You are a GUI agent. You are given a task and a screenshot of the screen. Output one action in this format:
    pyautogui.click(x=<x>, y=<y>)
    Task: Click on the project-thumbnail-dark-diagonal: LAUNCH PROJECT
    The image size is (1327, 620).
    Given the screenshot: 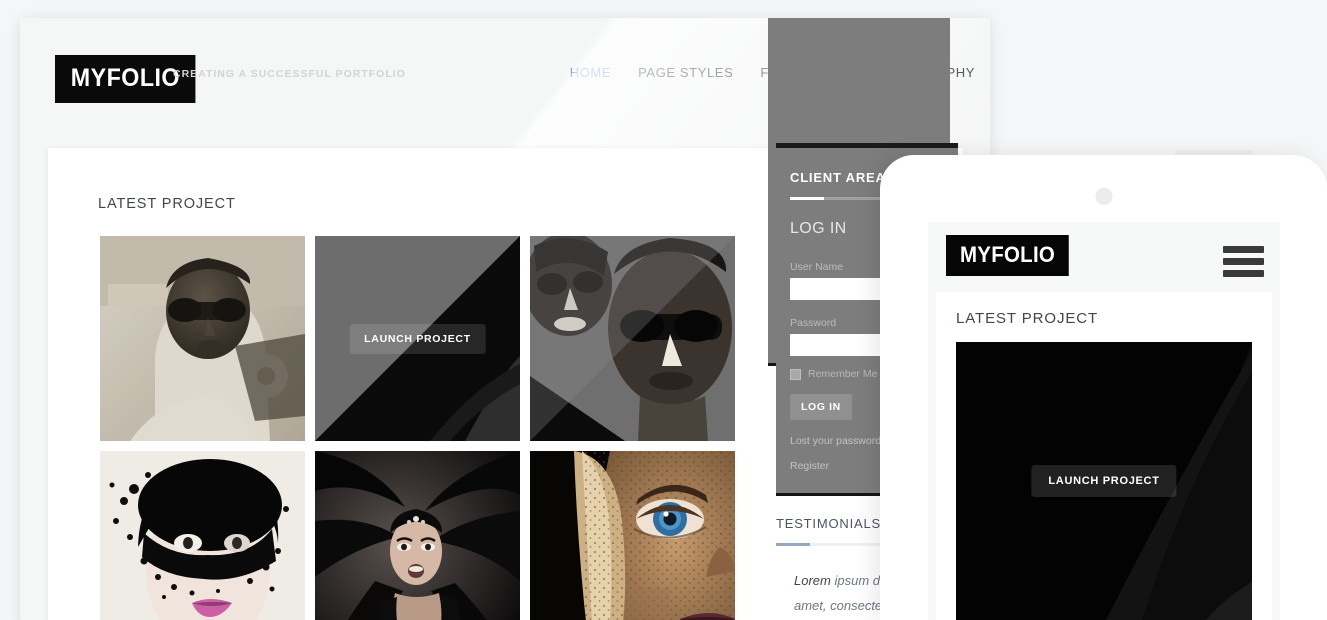 What is the action you would take?
    pyautogui.click(x=417, y=338)
    